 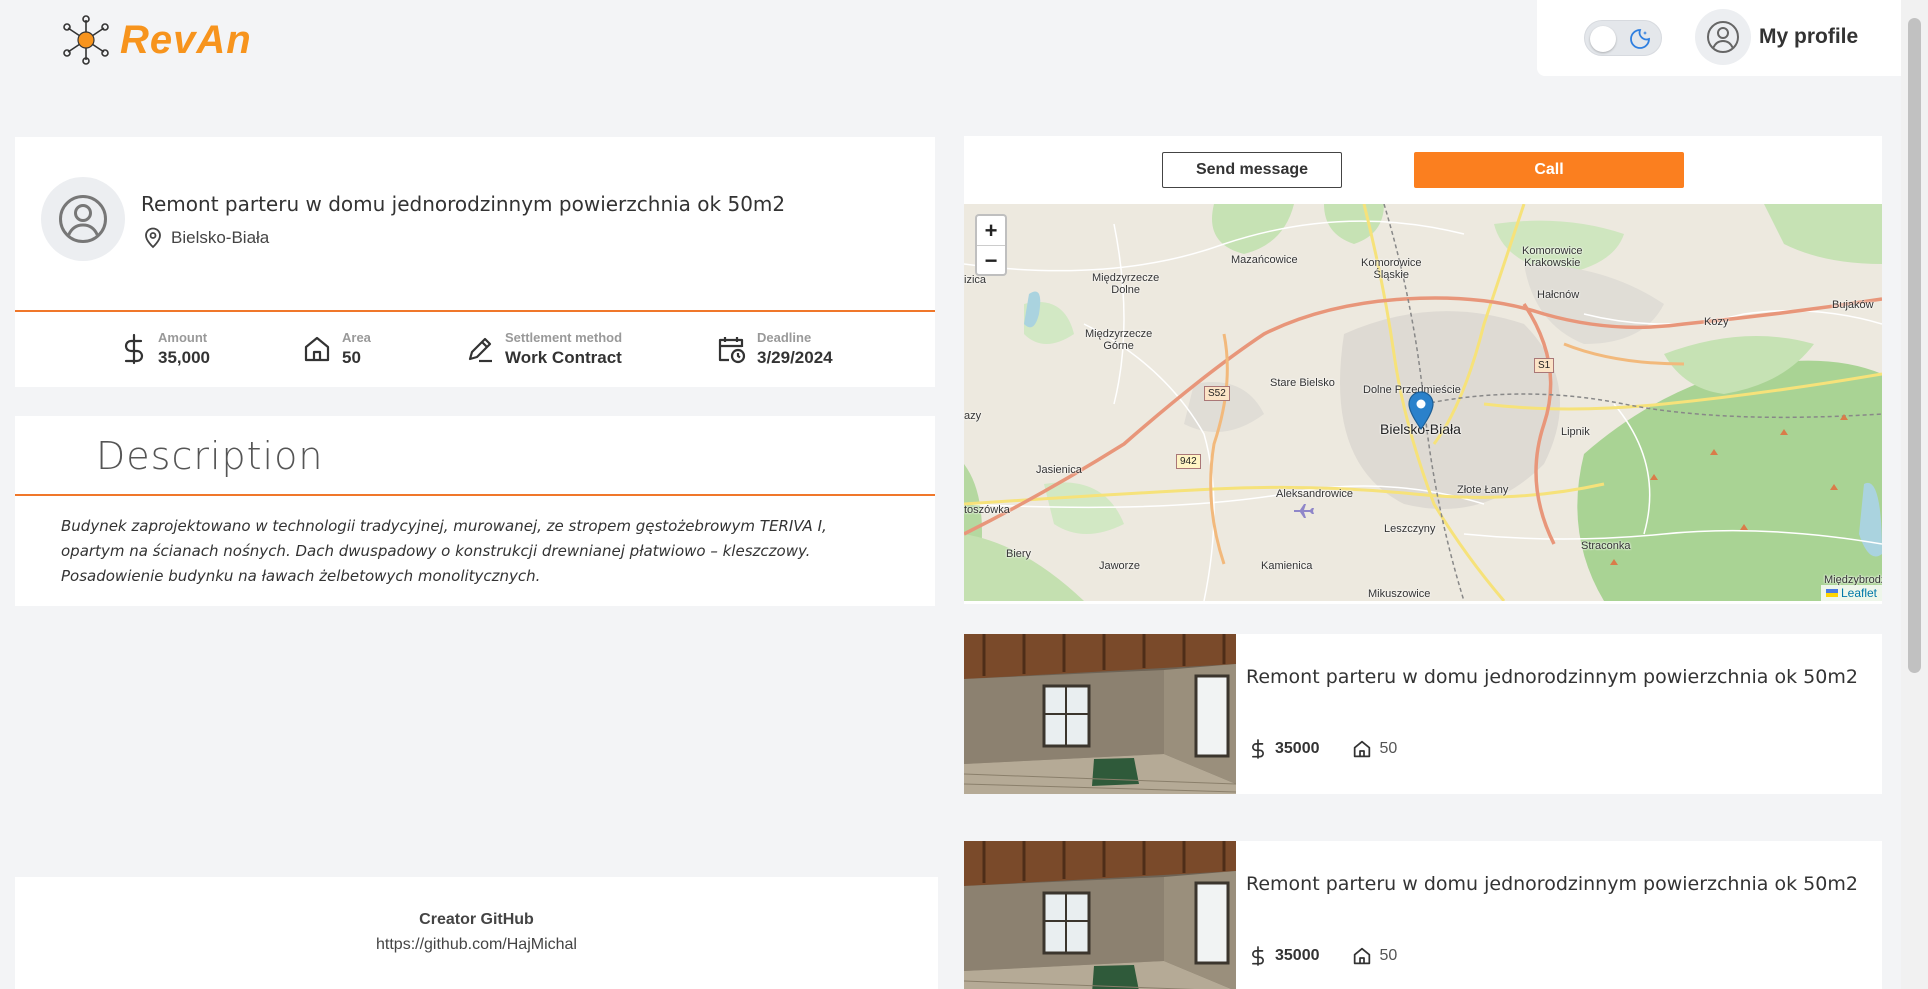 What do you see at coordinates (480, 350) in the screenshot?
I see `pencil-icon` at bounding box center [480, 350].